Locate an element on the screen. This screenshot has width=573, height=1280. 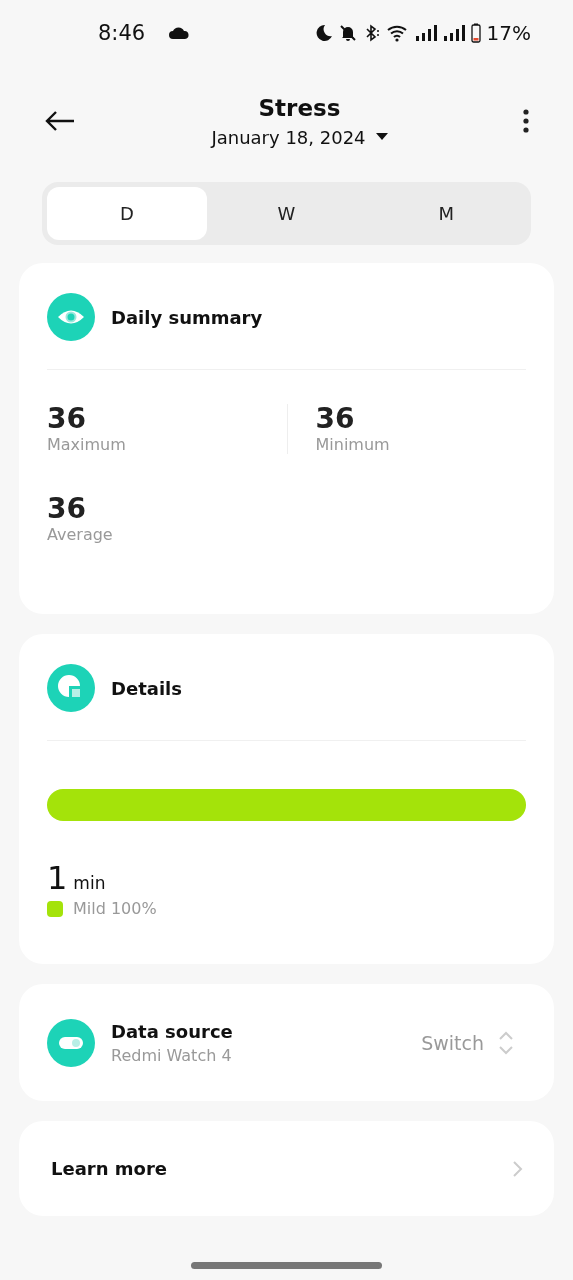
date-picker: January 18, 2024 is located at coordinates (299, 137).